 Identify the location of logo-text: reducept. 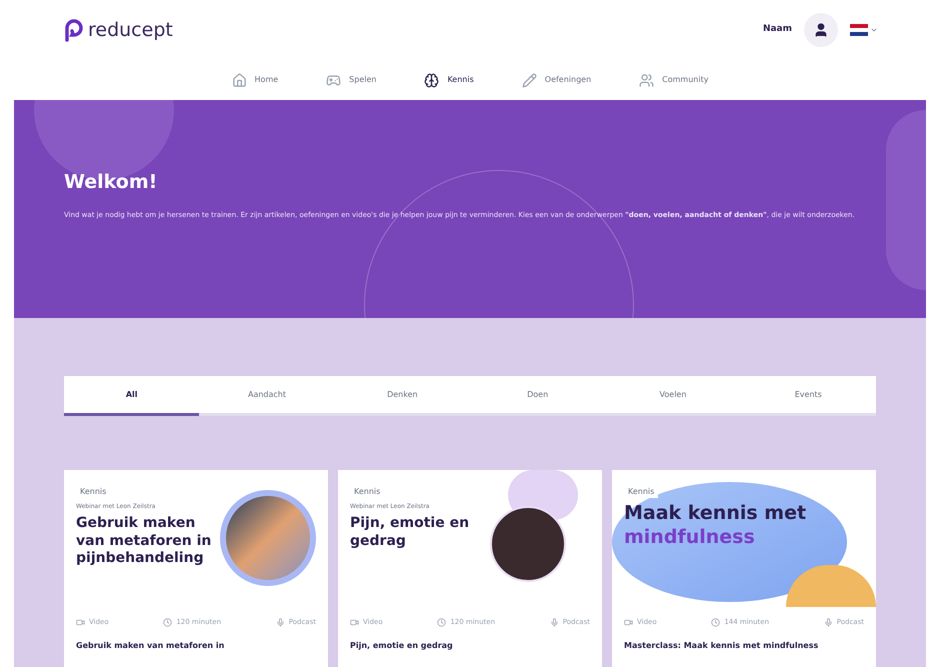
(130, 30).